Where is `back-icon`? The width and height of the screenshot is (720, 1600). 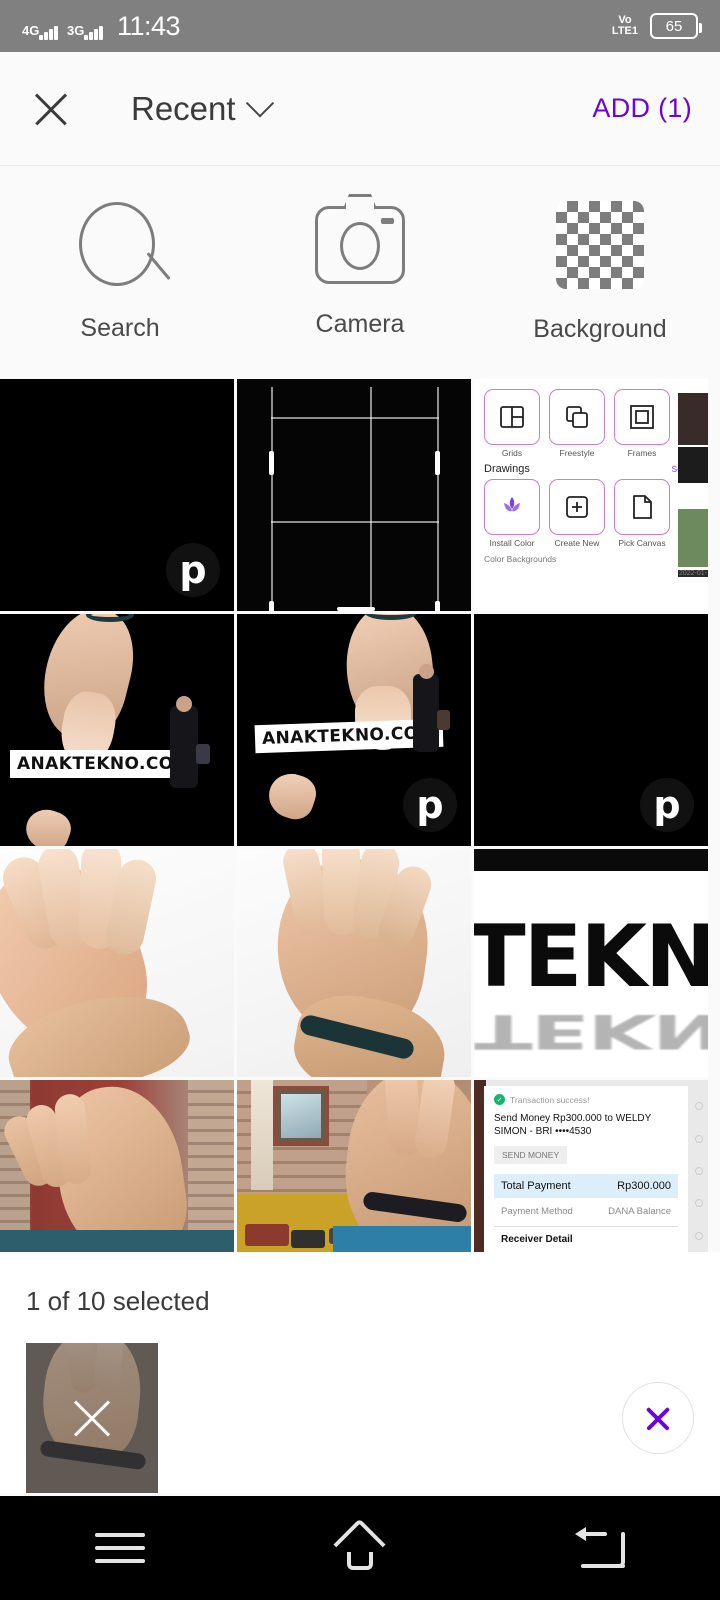
back-icon is located at coordinates (600, 1547).